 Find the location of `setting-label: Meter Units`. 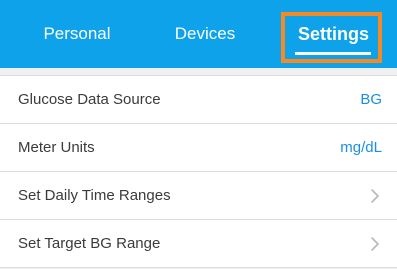

setting-label: Meter Units is located at coordinates (56, 147).